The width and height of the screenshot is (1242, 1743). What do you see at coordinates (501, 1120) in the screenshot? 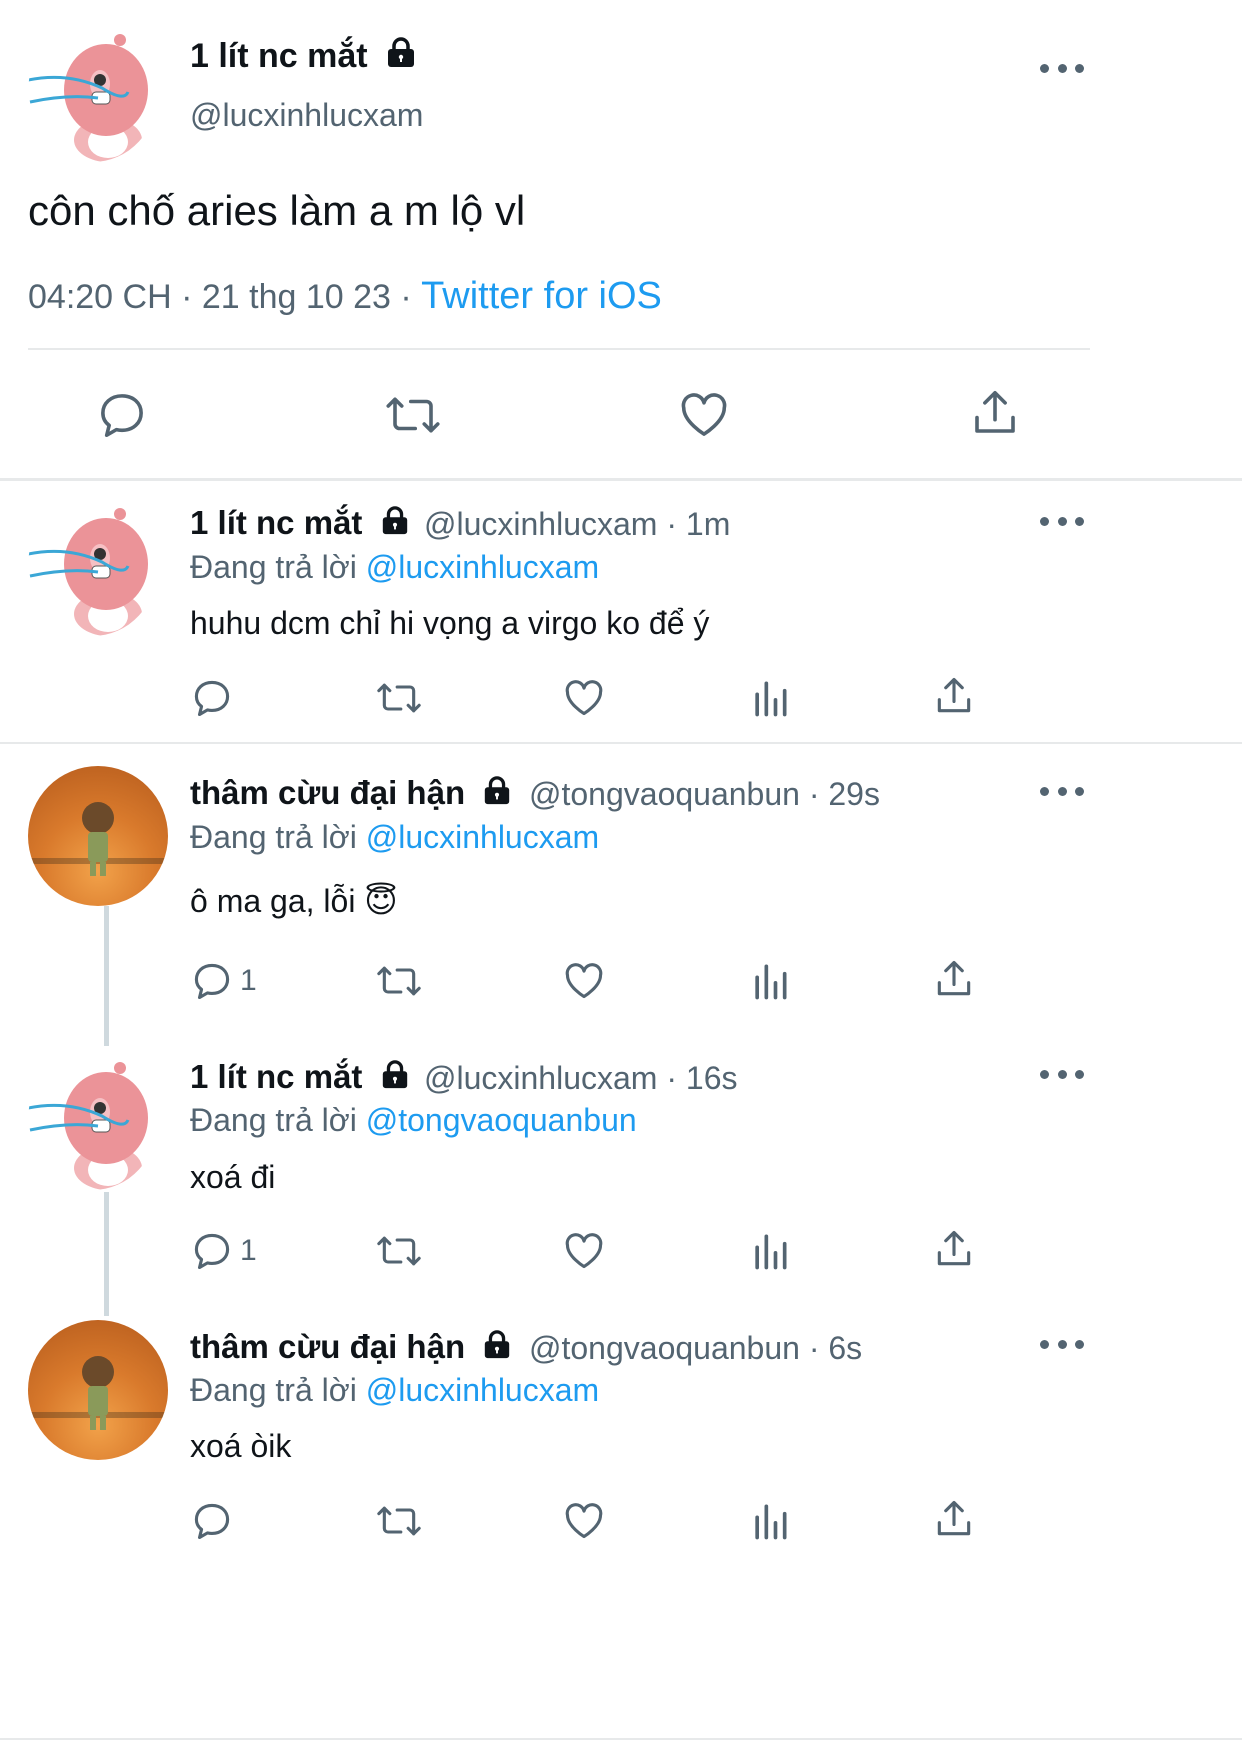
I see `replying-to-link: @tongvaoquanbun` at bounding box center [501, 1120].